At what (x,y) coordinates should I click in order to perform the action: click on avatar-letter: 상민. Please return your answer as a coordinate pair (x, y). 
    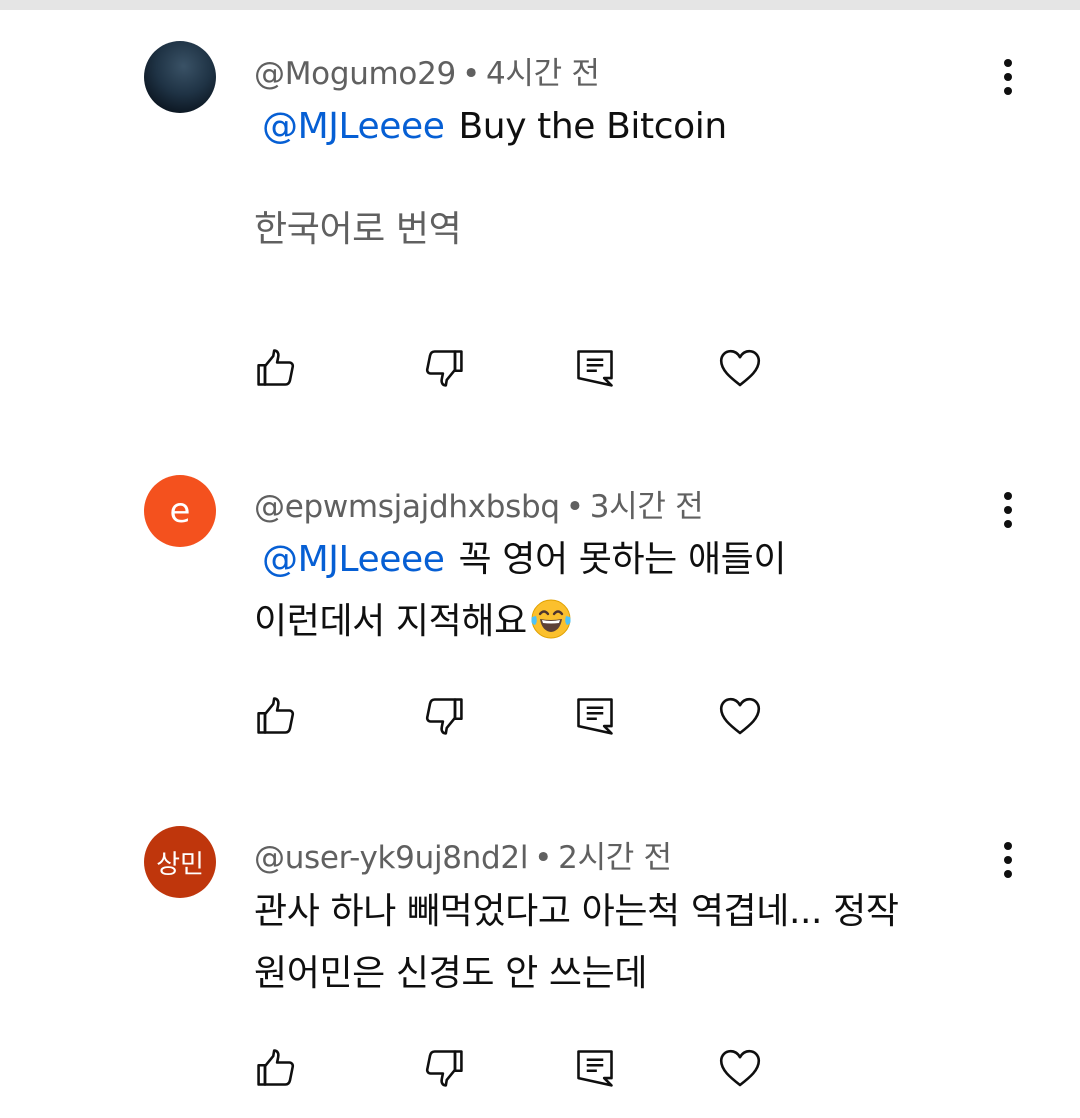
    Looking at the image, I should click on (180, 864).